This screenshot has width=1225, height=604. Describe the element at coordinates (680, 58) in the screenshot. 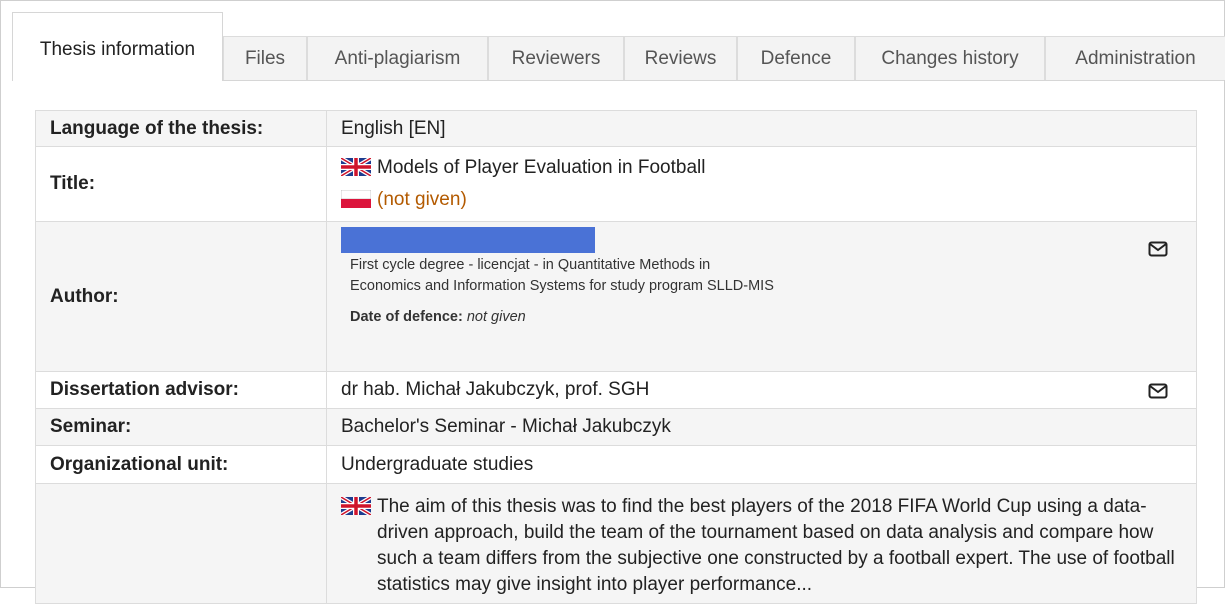

I see `tab-reviews: Reviews` at that location.